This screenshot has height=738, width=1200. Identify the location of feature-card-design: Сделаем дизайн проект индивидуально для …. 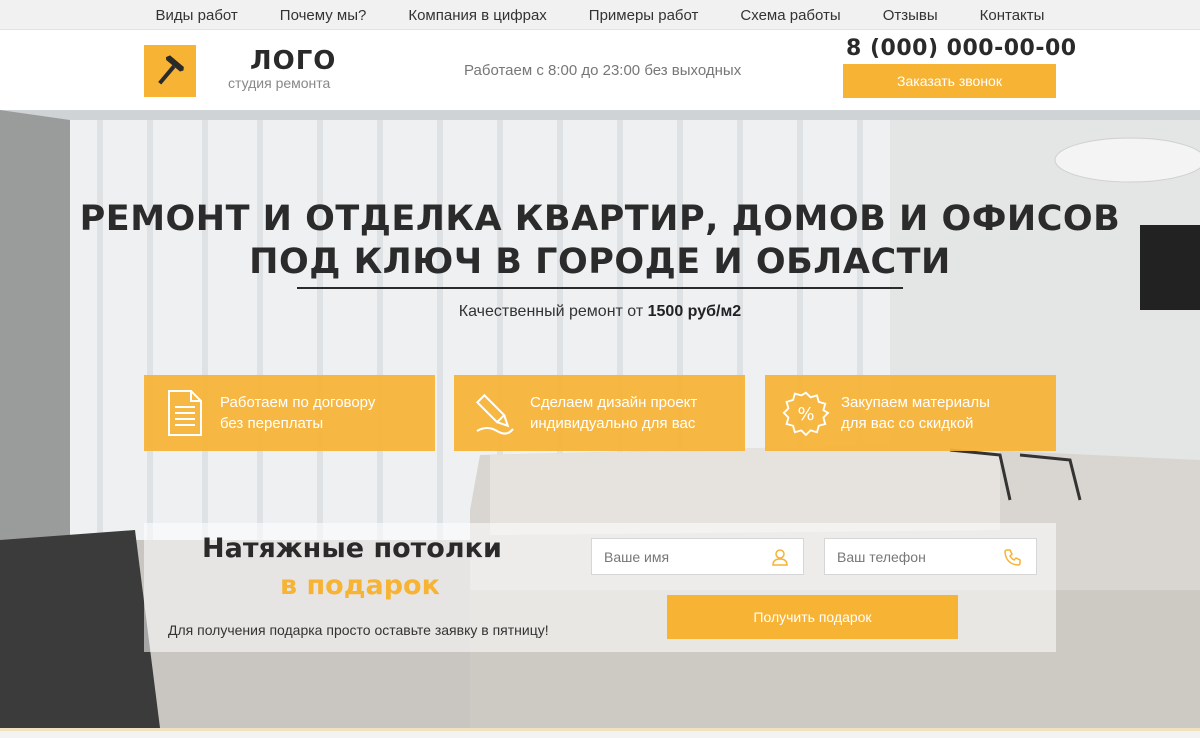
(599, 413).